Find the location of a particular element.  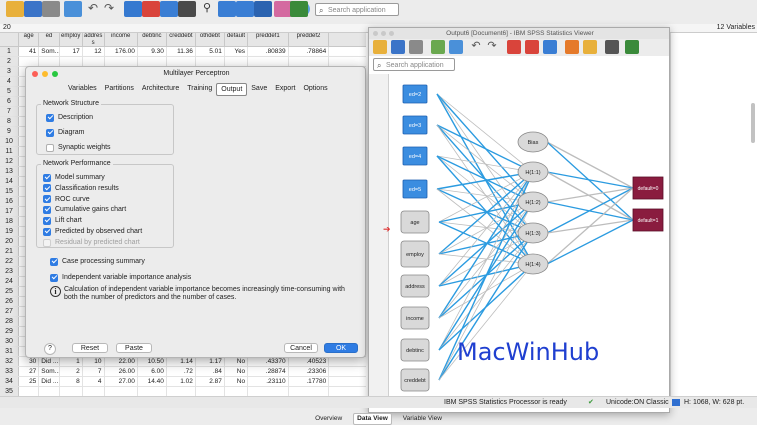

column-header: creddebt is located at coordinates (181, 40).